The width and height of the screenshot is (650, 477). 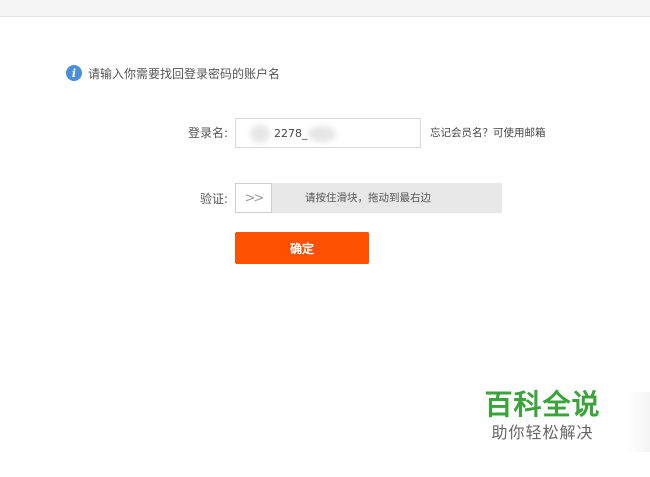 I want to click on verify-label: 验证:, so click(x=213, y=199).